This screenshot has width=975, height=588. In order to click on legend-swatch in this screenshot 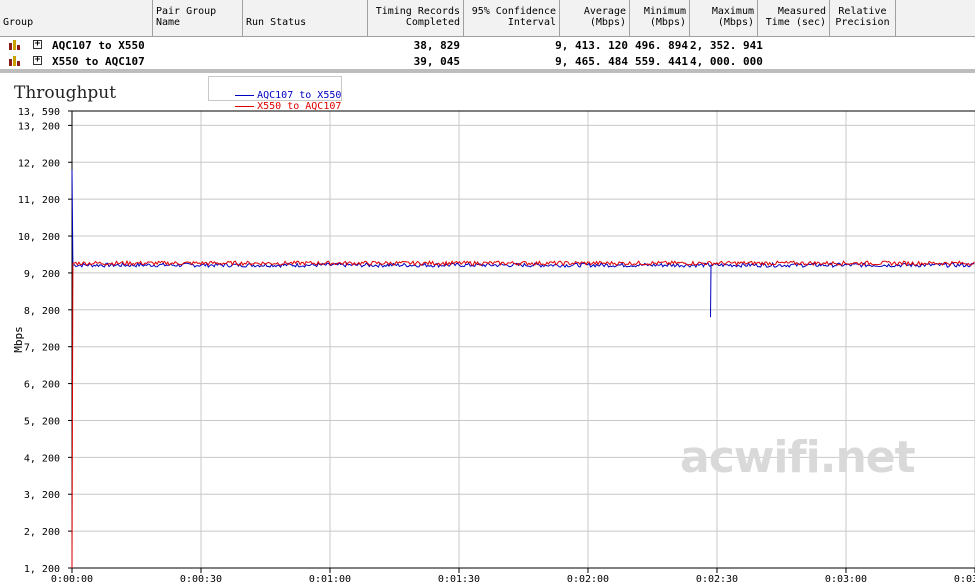, I will do `click(245, 106)`.